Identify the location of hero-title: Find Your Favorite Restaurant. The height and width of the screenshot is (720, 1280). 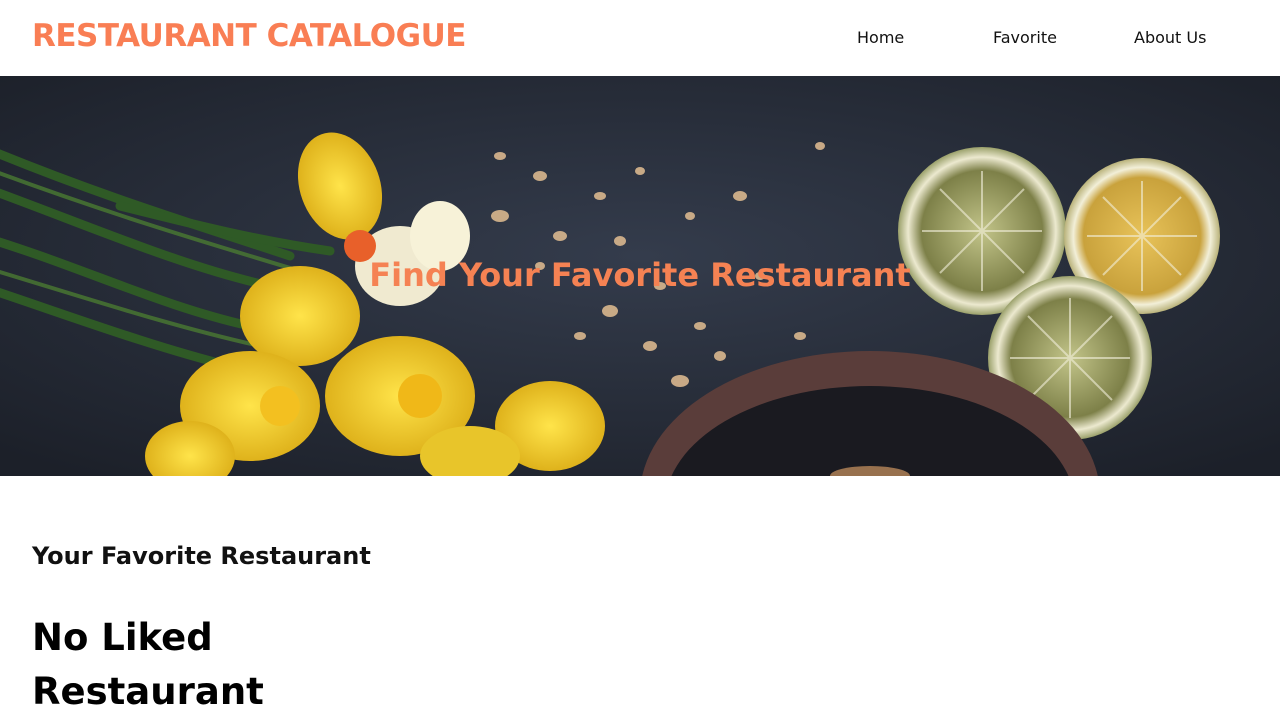
(640, 275).